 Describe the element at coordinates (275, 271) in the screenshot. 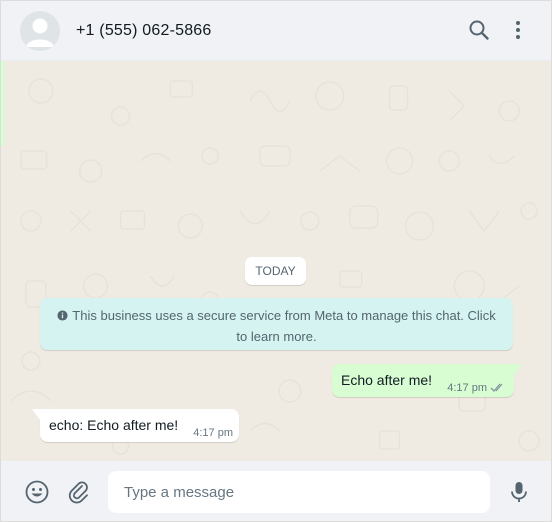

I see `date-divider: TODAY` at that location.